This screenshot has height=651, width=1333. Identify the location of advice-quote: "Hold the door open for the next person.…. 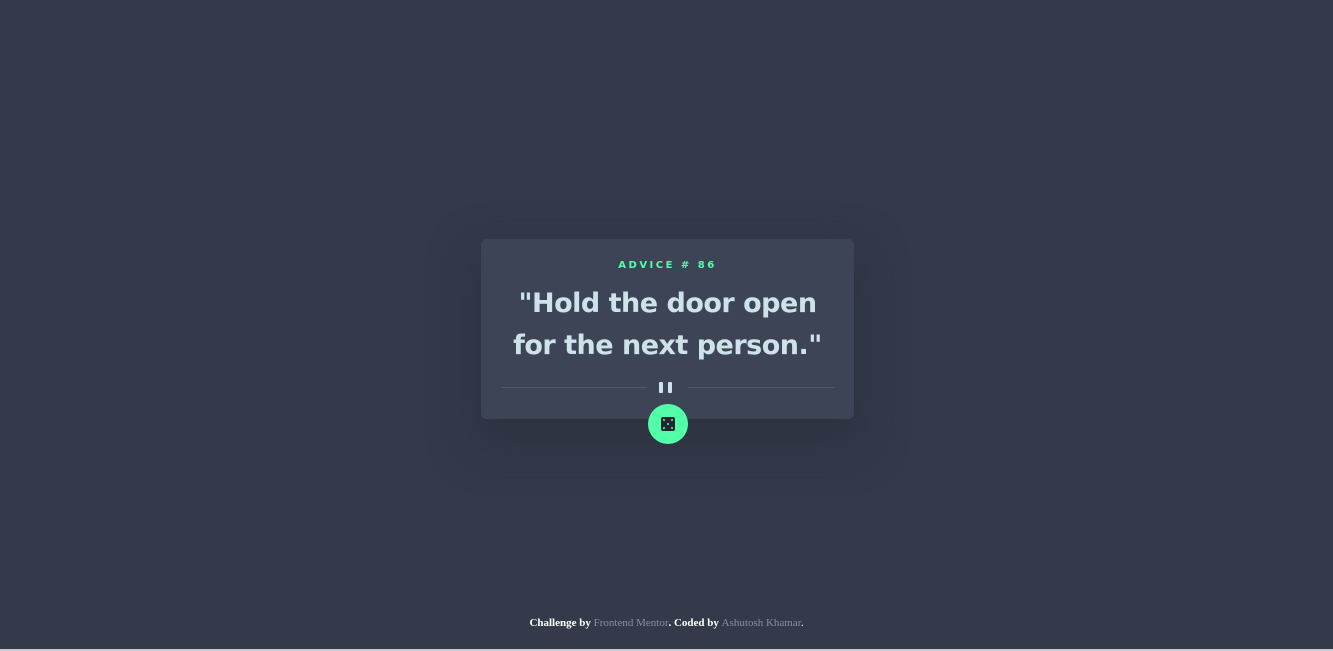
(667, 324).